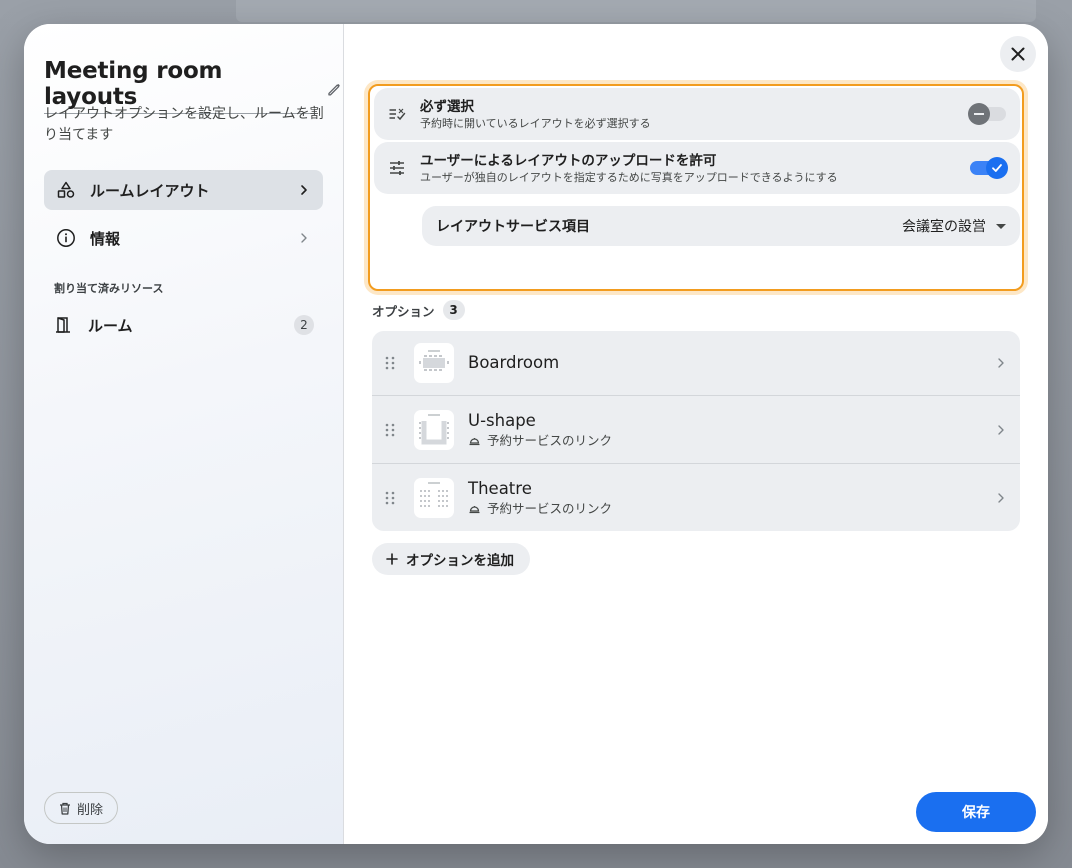 The height and width of the screenshot is (868, 1072). What do you see at coordinates (731, 430) in the screenshot?
I see `option-texts: U-shape 予約サービスのリンク` at bounding box center [731, 430].